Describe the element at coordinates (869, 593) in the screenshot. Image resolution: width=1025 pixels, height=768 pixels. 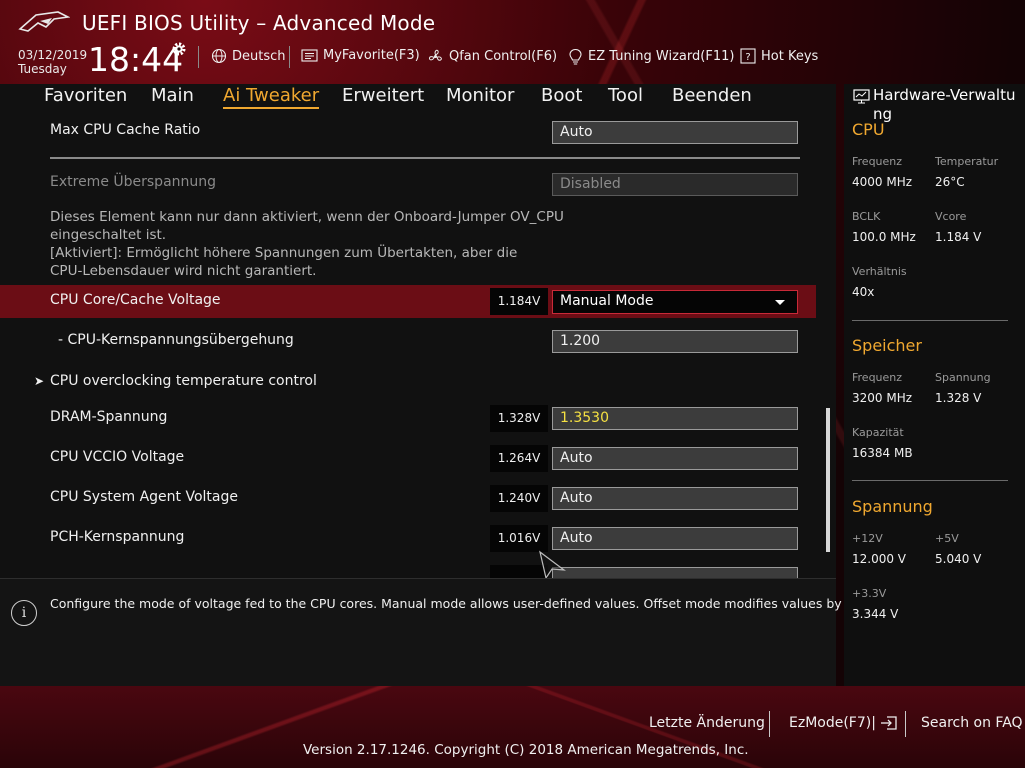
I see `v33-label: +3.3V` at that location.